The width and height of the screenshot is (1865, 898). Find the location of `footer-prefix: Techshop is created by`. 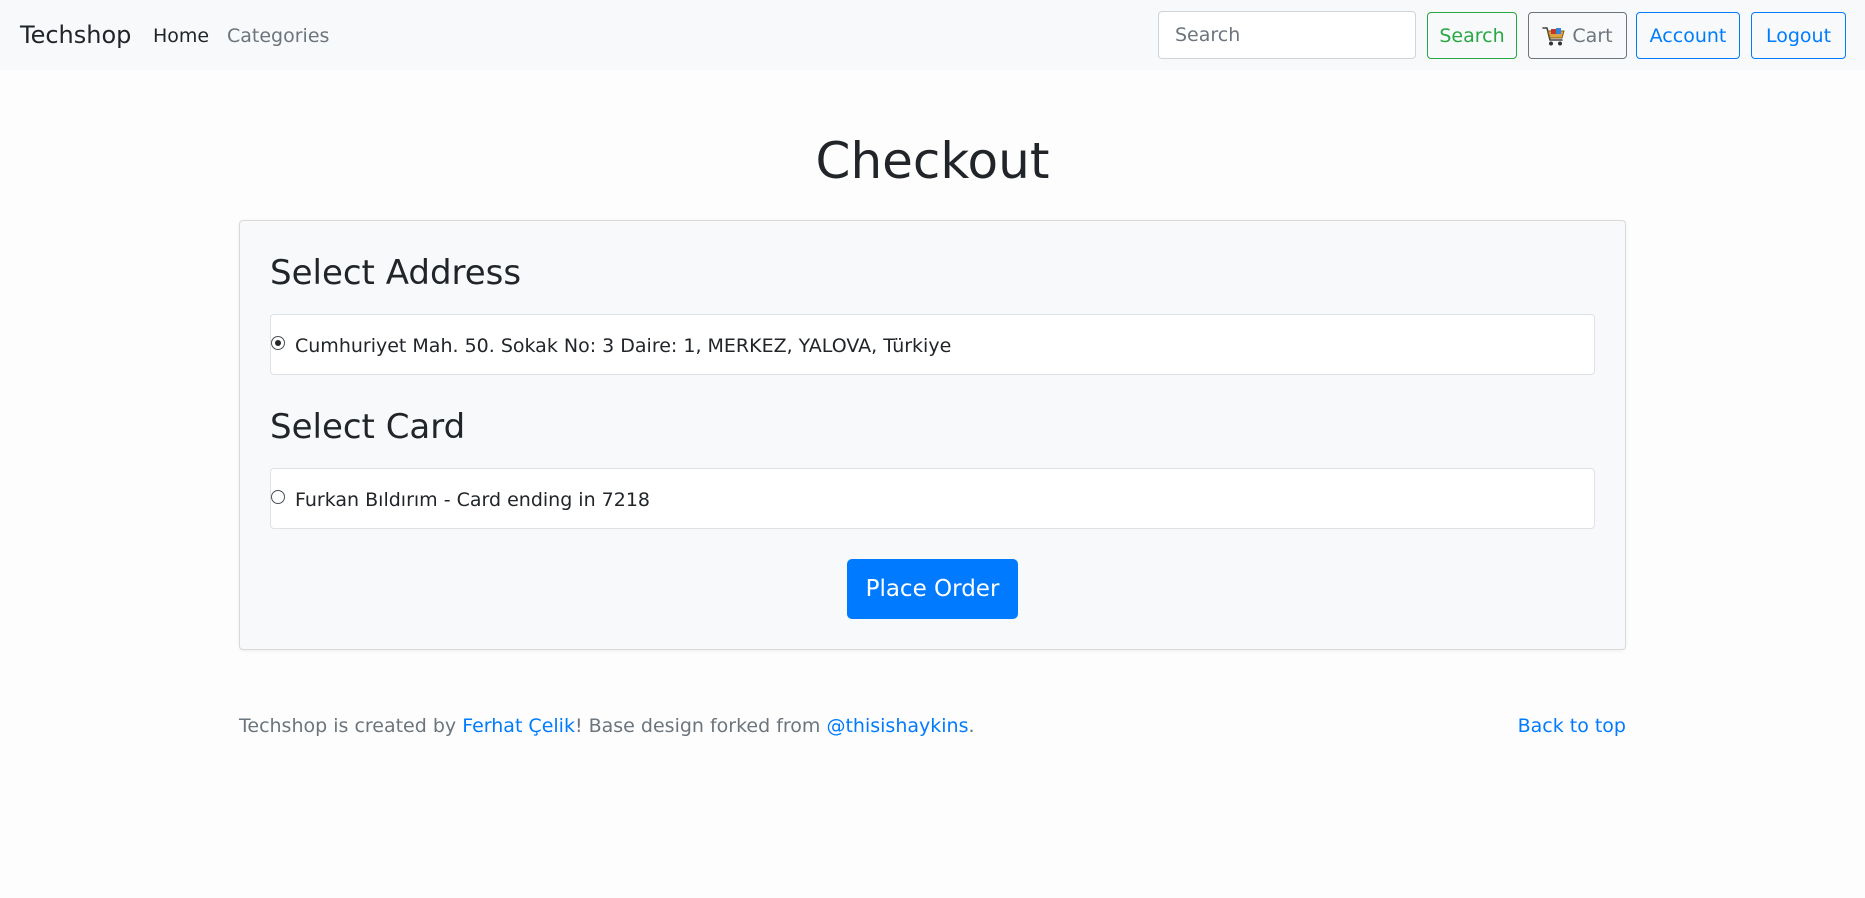

footer-prefix: Techshop is created by is located at coordinates (351, 726).